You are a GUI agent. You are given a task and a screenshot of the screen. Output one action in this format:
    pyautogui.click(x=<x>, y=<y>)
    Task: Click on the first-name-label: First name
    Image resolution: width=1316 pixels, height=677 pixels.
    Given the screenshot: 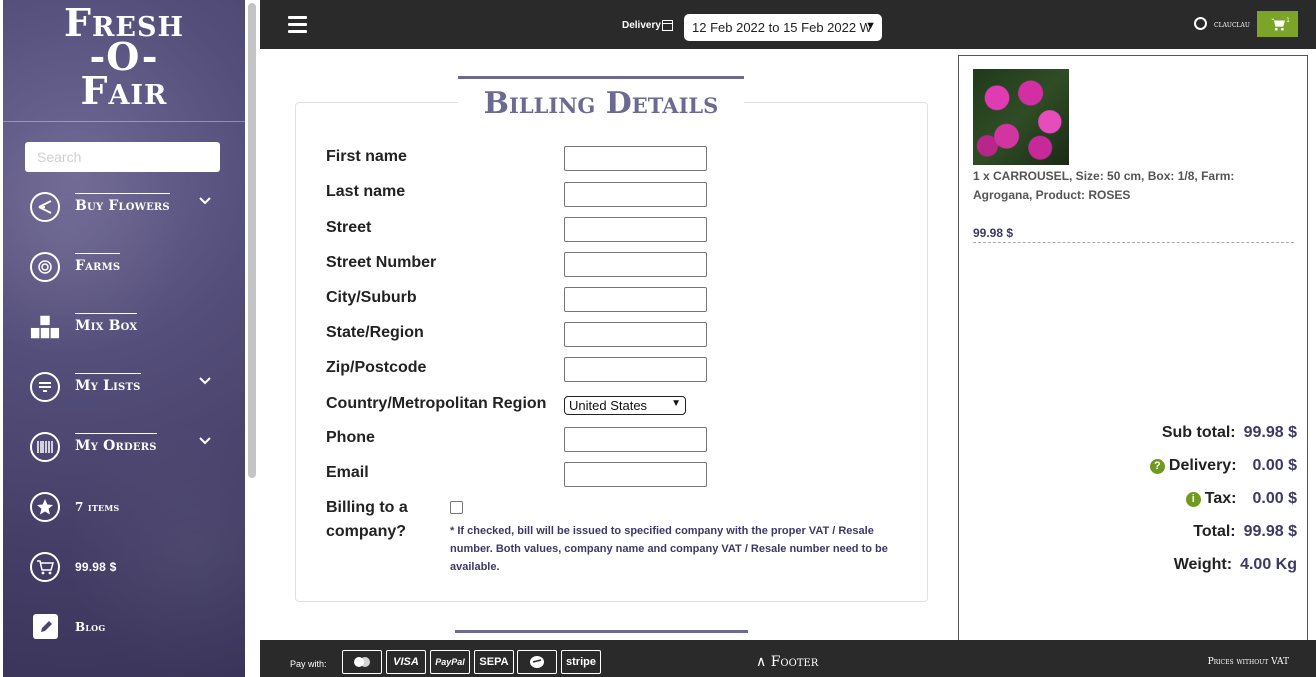 What is the action you would take?
    pyautogui.click(x=366, y=156)
    